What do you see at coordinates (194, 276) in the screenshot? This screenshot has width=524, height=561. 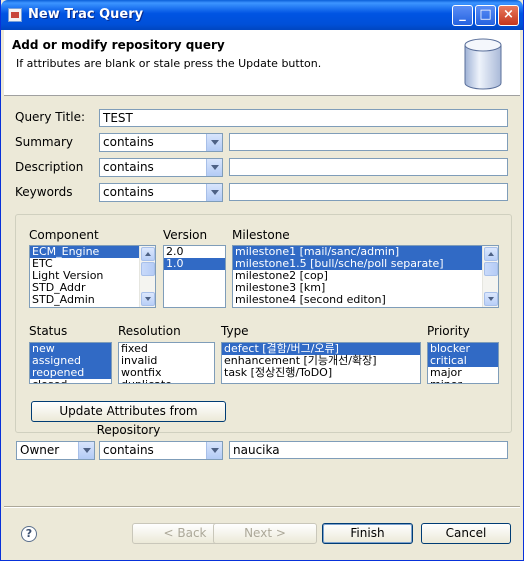 I see `version-list: 2.0 1.0` at bounding box center [194, 276].